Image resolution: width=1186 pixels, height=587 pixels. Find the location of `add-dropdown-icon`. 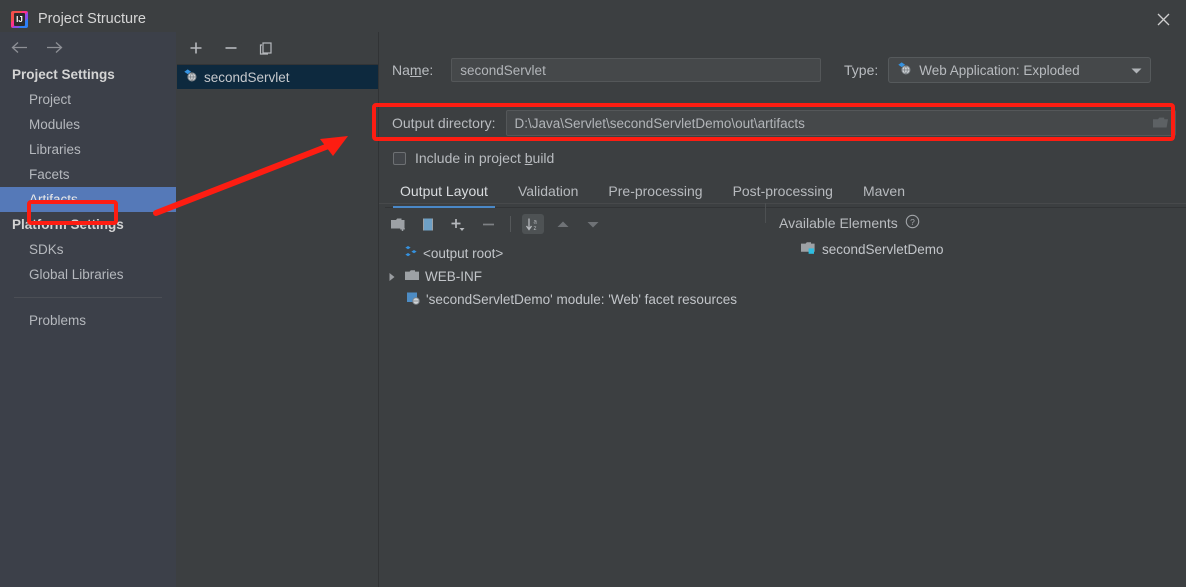

add-dropdown-icon is located at coordinates (458, 224).